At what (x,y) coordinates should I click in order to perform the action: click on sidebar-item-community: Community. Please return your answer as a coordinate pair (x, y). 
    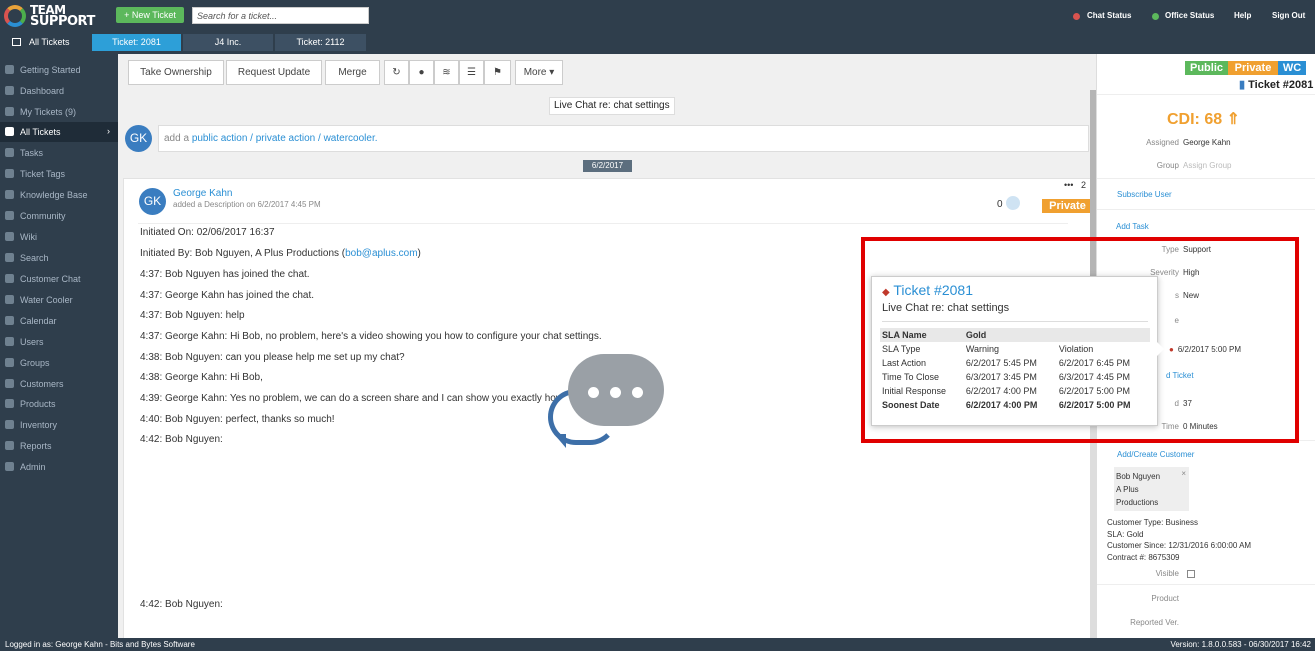
    Looking at the image, I should click on (59, 216).